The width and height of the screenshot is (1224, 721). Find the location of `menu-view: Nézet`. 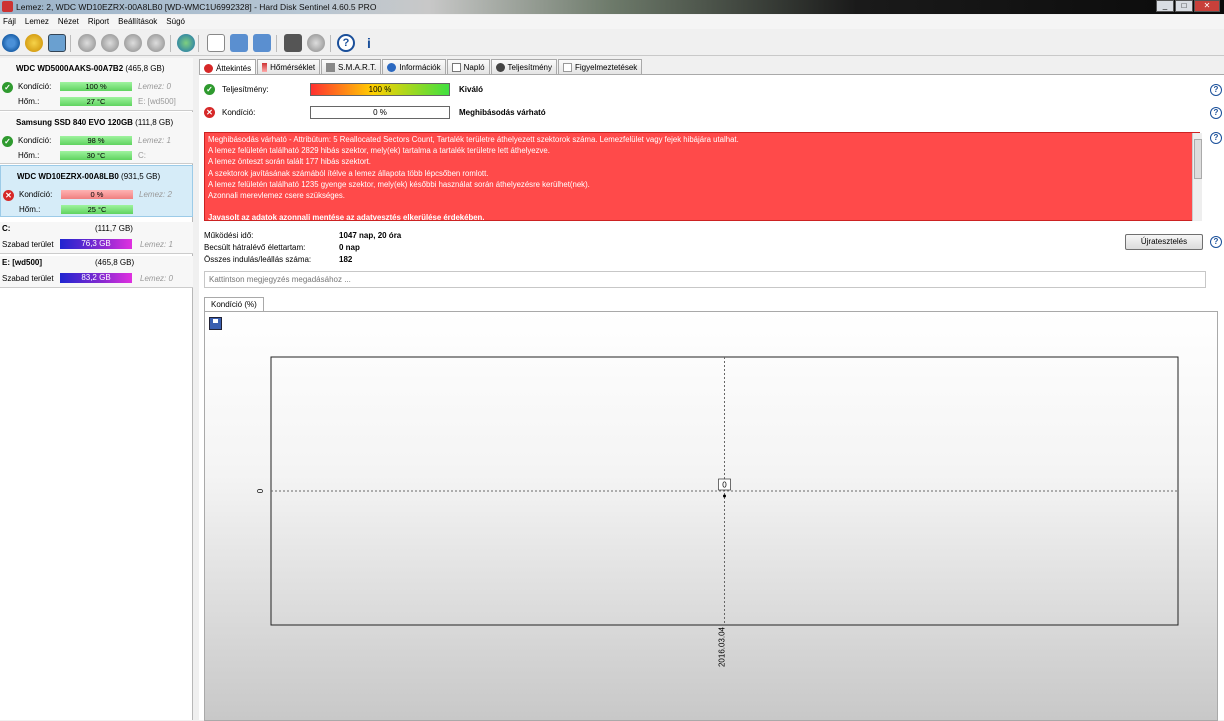

menu-view: Nézet is located at coordinates (70, 22).